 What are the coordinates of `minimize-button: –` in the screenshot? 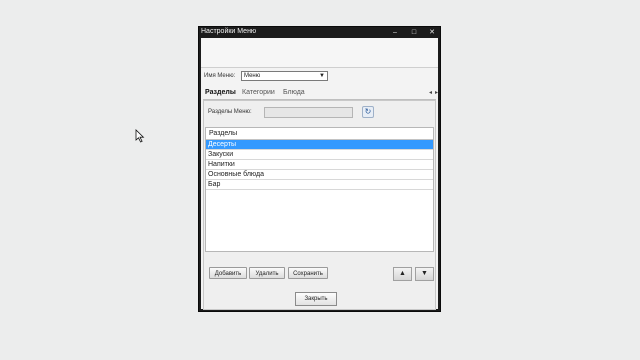 It's located at (395, 32).